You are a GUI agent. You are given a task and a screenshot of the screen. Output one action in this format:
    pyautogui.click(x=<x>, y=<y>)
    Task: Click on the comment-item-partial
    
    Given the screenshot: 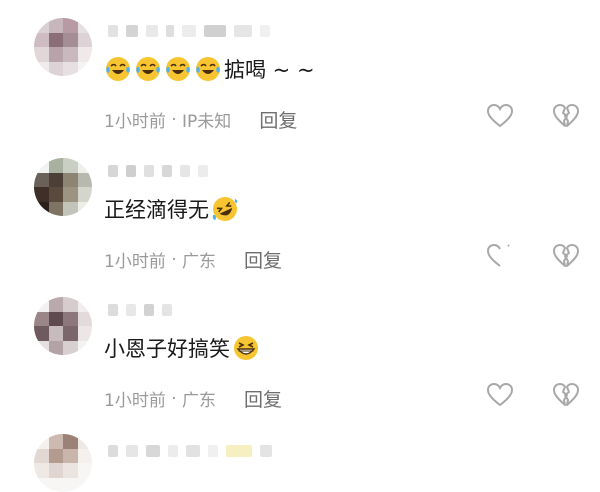 What is the action you would take?
    pyautogui.click(x=300, y=463)
    